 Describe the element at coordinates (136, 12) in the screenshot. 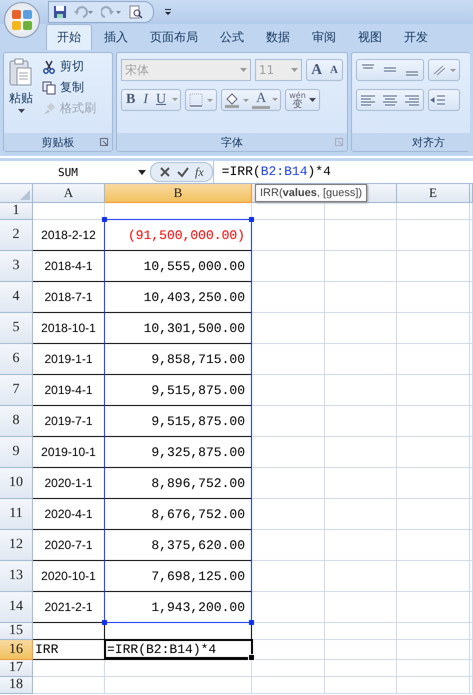

I see `print-preview-icon` at that location.